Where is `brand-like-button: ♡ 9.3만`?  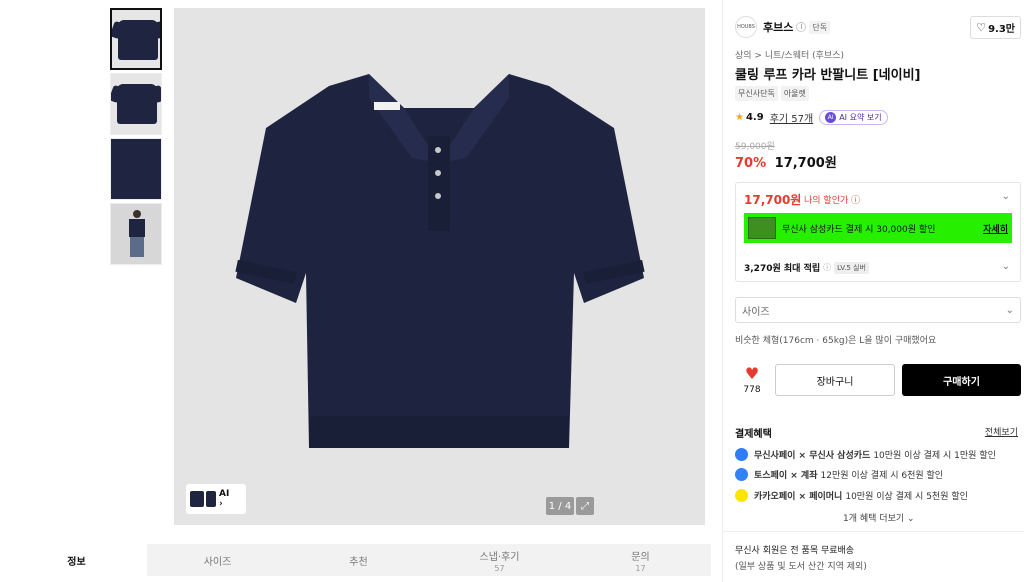
brand-like-button: ♡ 9.3만 is located at coordinates (995, 27).